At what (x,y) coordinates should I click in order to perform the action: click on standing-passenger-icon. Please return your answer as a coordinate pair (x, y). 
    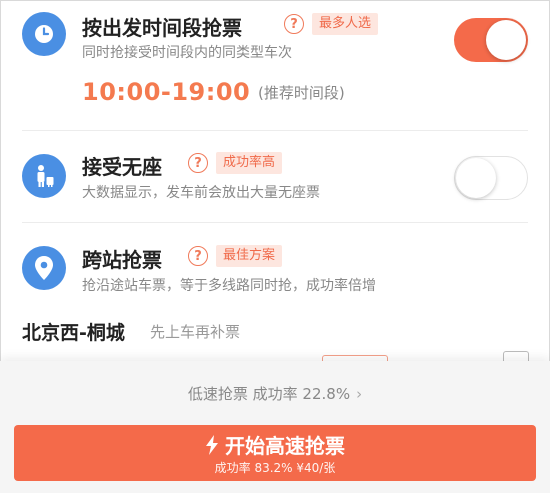
    Looking at the image, I should click on (44, 176).